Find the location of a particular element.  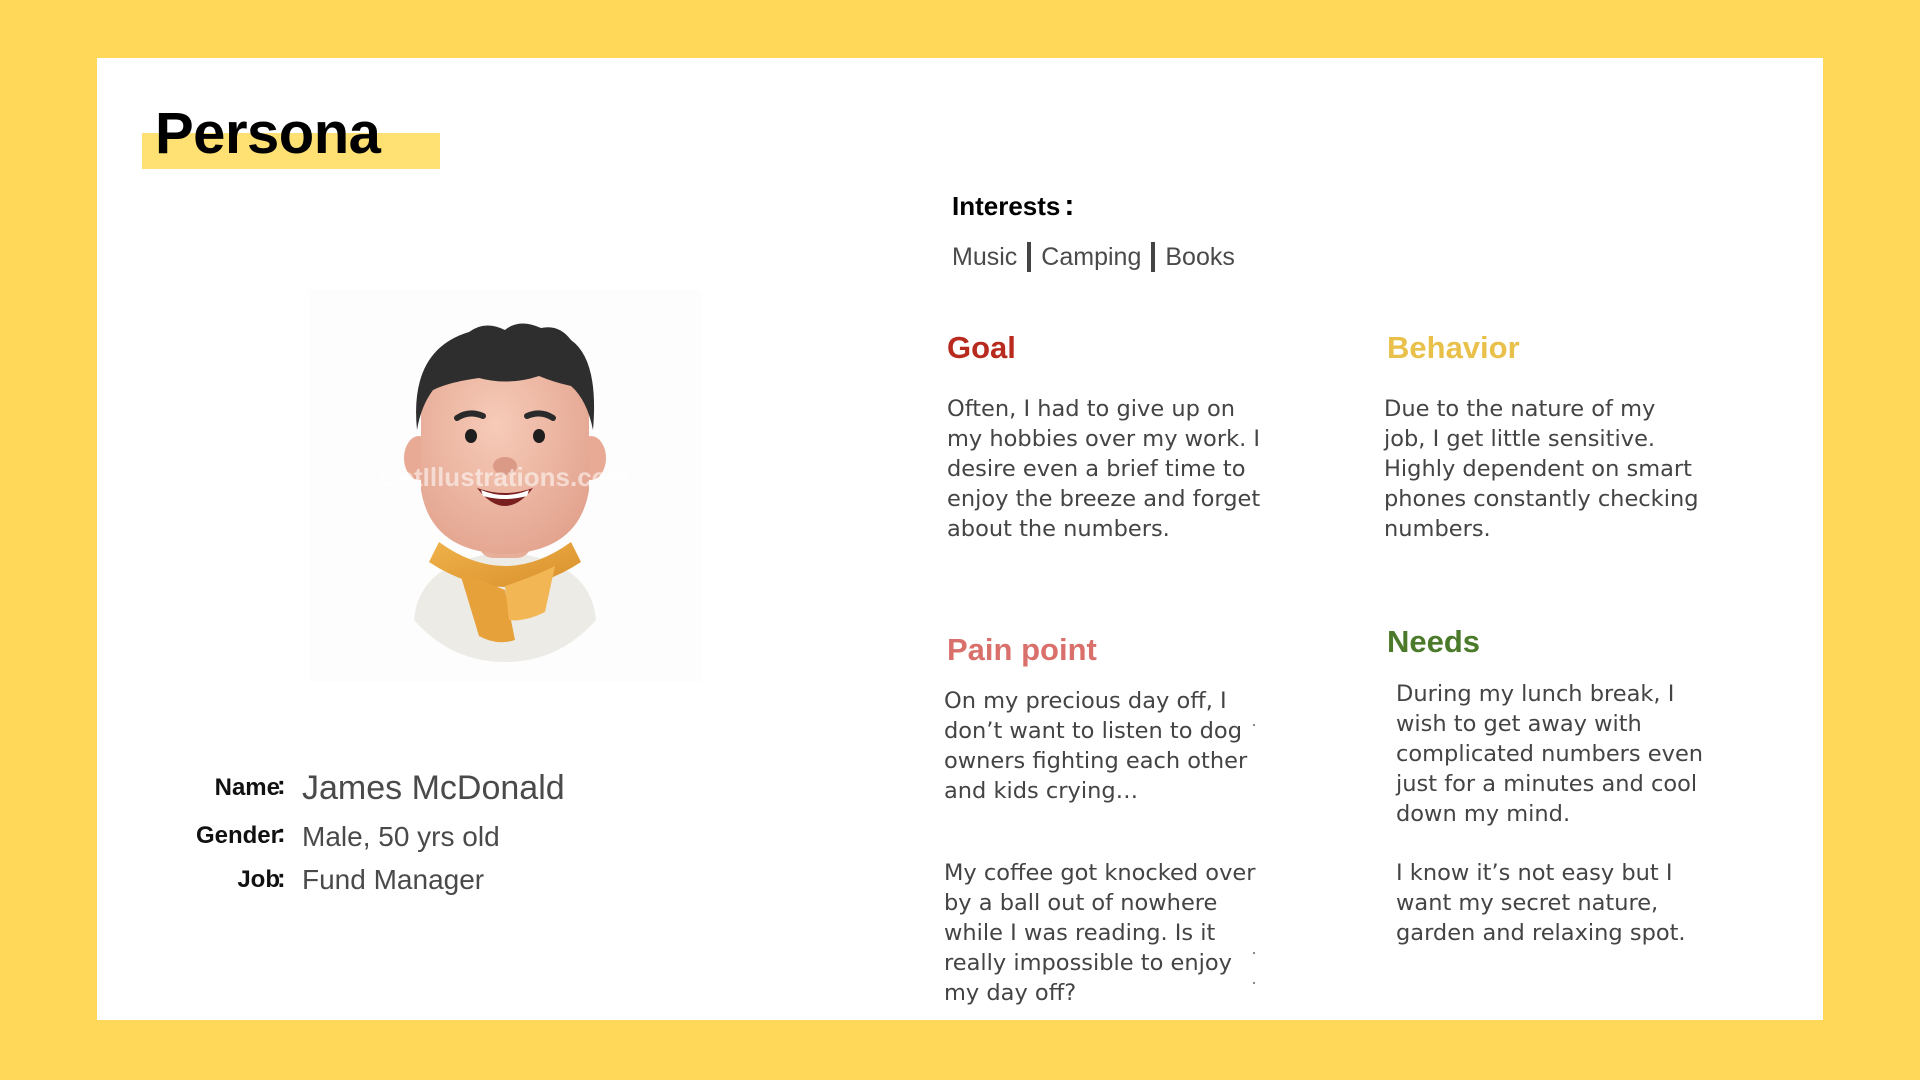

gender-label: Gender is located at coordinates (237, 835).